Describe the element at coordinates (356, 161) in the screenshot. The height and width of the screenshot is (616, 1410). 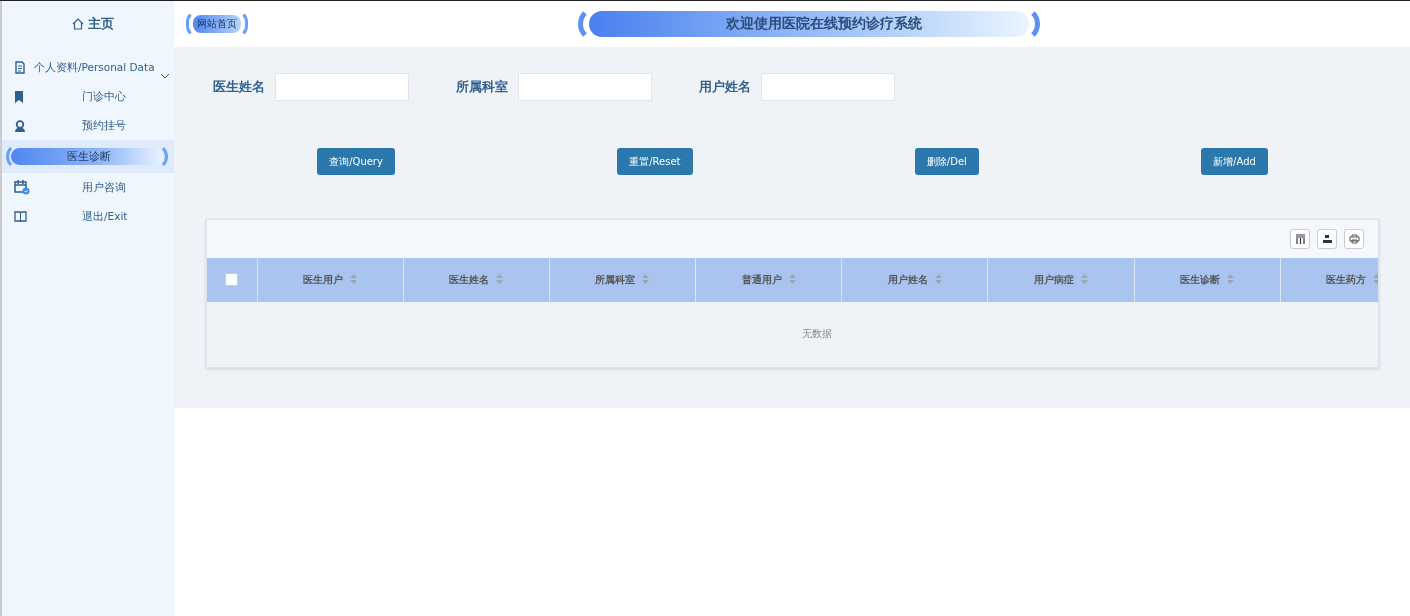
I see `action-button: 查询/Query` at that location.